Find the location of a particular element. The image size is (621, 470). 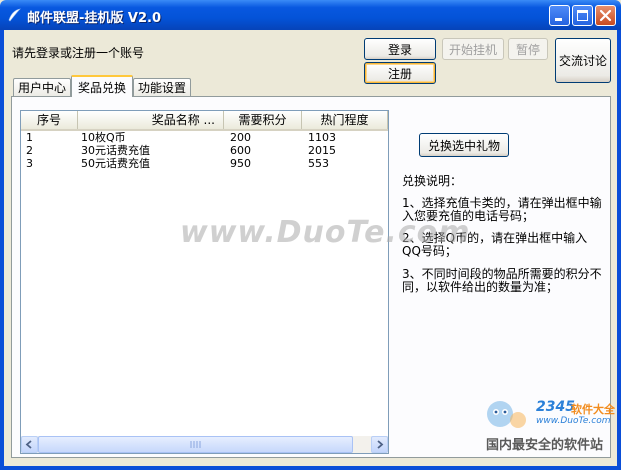

chevron-left-icon is located at coordinates (28, 444).